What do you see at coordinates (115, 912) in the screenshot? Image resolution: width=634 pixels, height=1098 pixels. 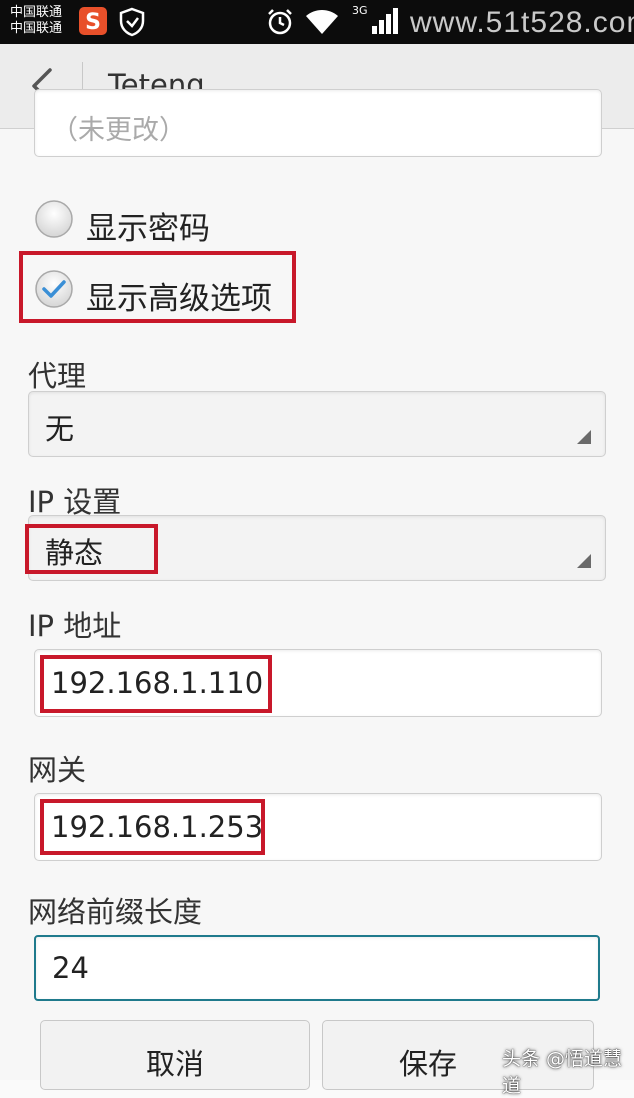 I see `prefix-length-label: 网络前缀长度` at bounding box center [115, 912].